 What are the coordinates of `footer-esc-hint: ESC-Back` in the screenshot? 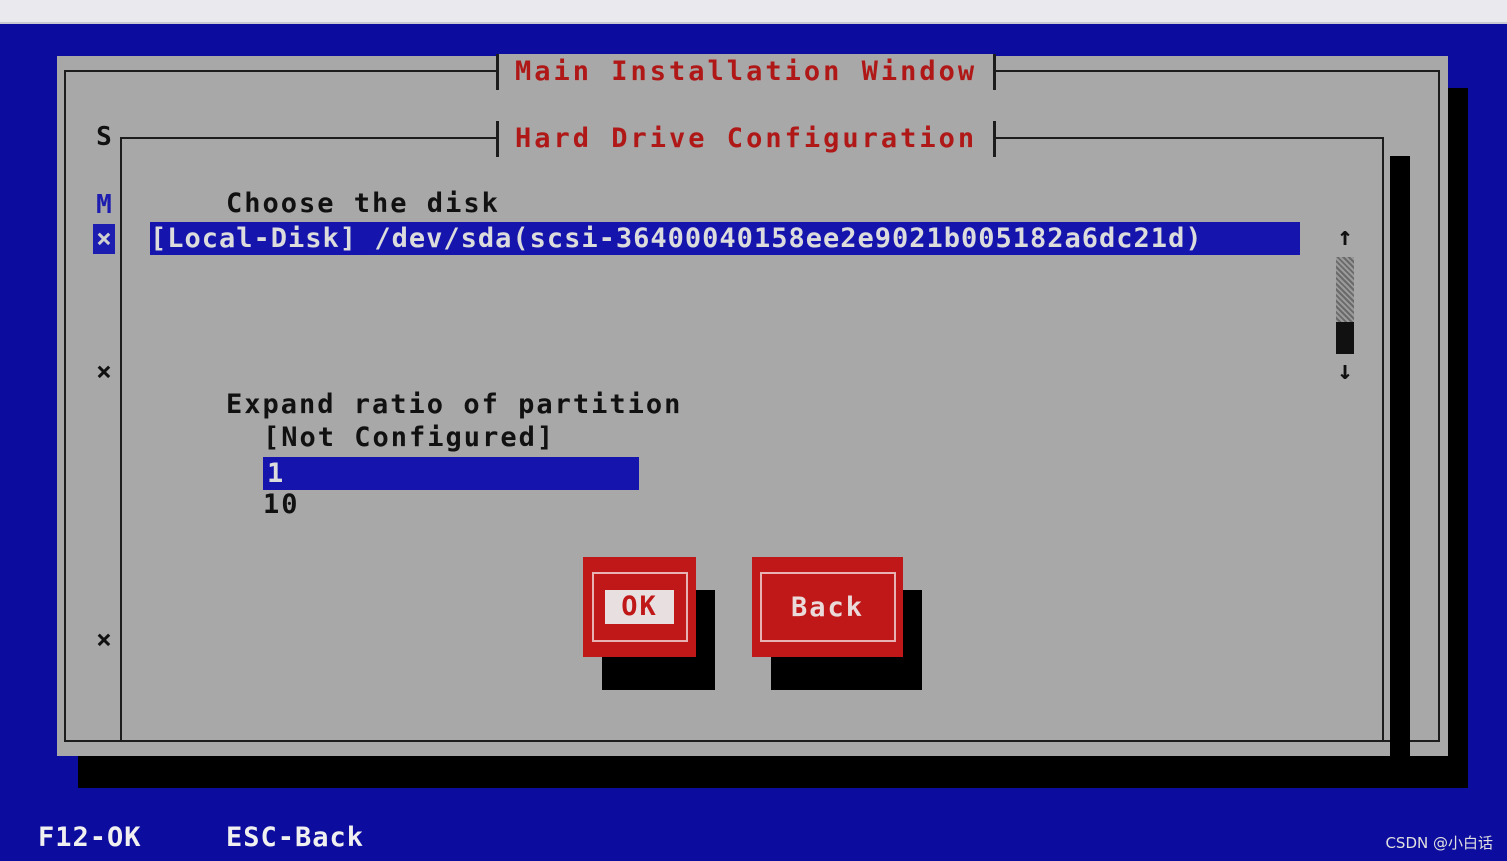 It's located at (295, 837).